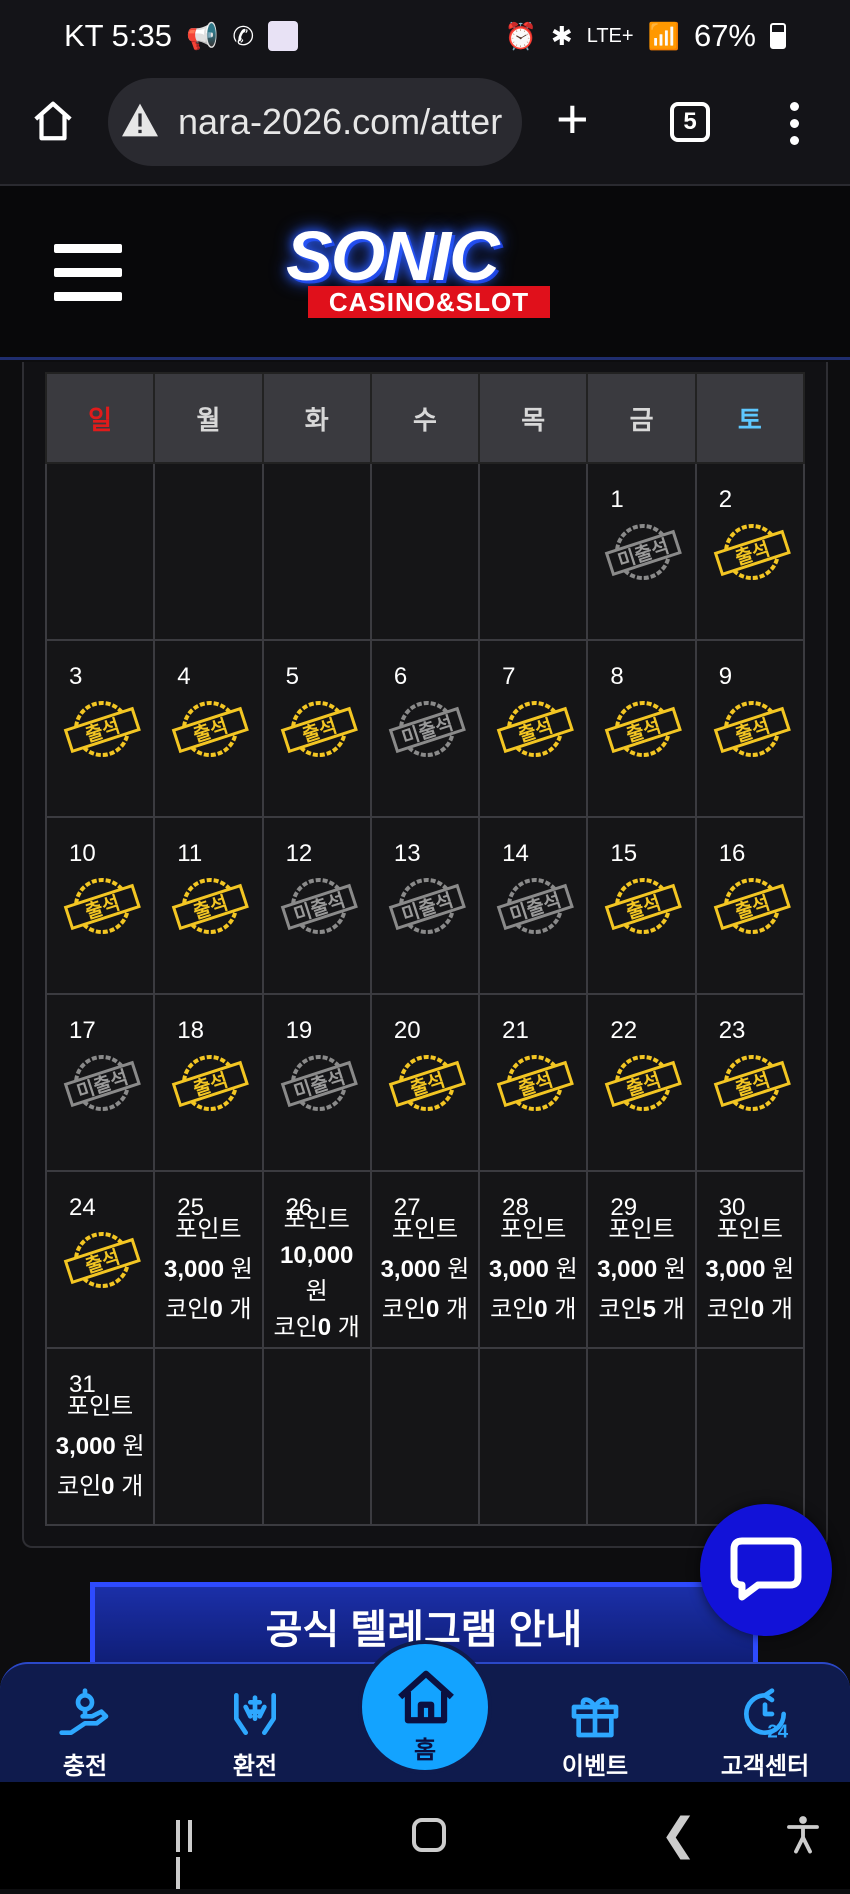 The image size is (850, 1894). What do you see at coordinates (515, 1030) in the screenshot?
I see `day-number: 21` at bounding box center [515, 1030].